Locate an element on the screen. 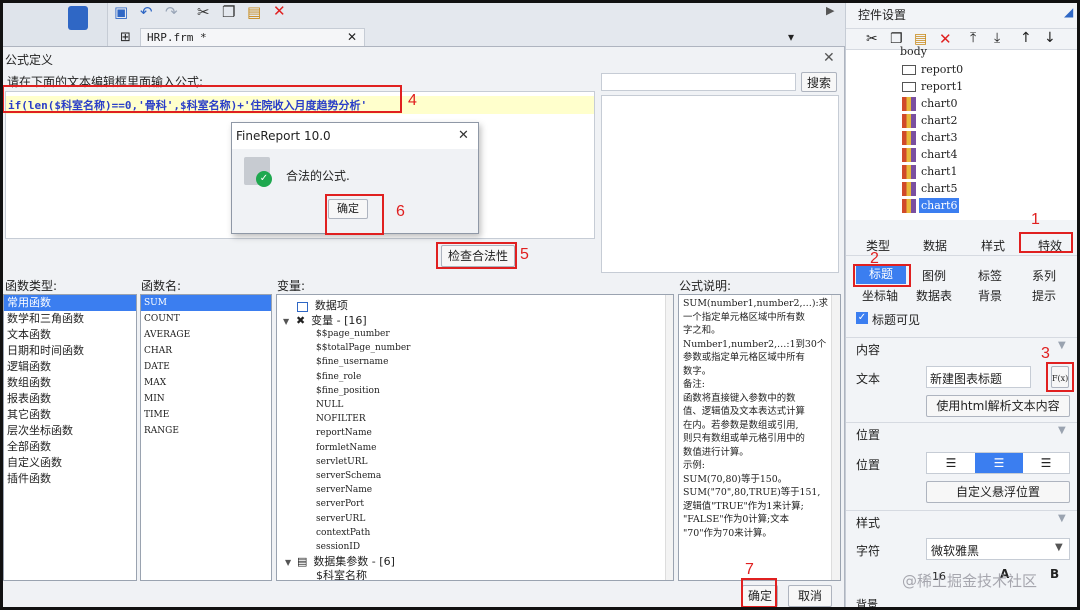 The width and height of the screenshot is (1080, 610). redo-icon: ↷ is located at coordinates (171, 12).